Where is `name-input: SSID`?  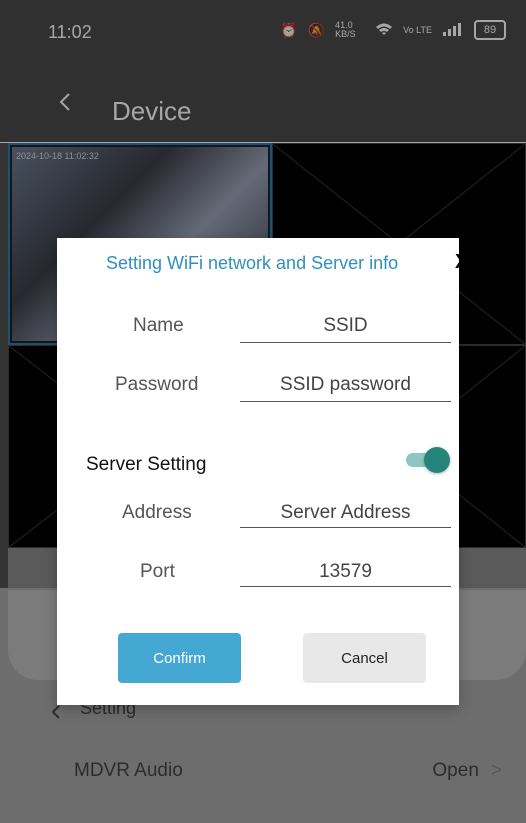 name-input: SSID is located at coordinates (345, 326).